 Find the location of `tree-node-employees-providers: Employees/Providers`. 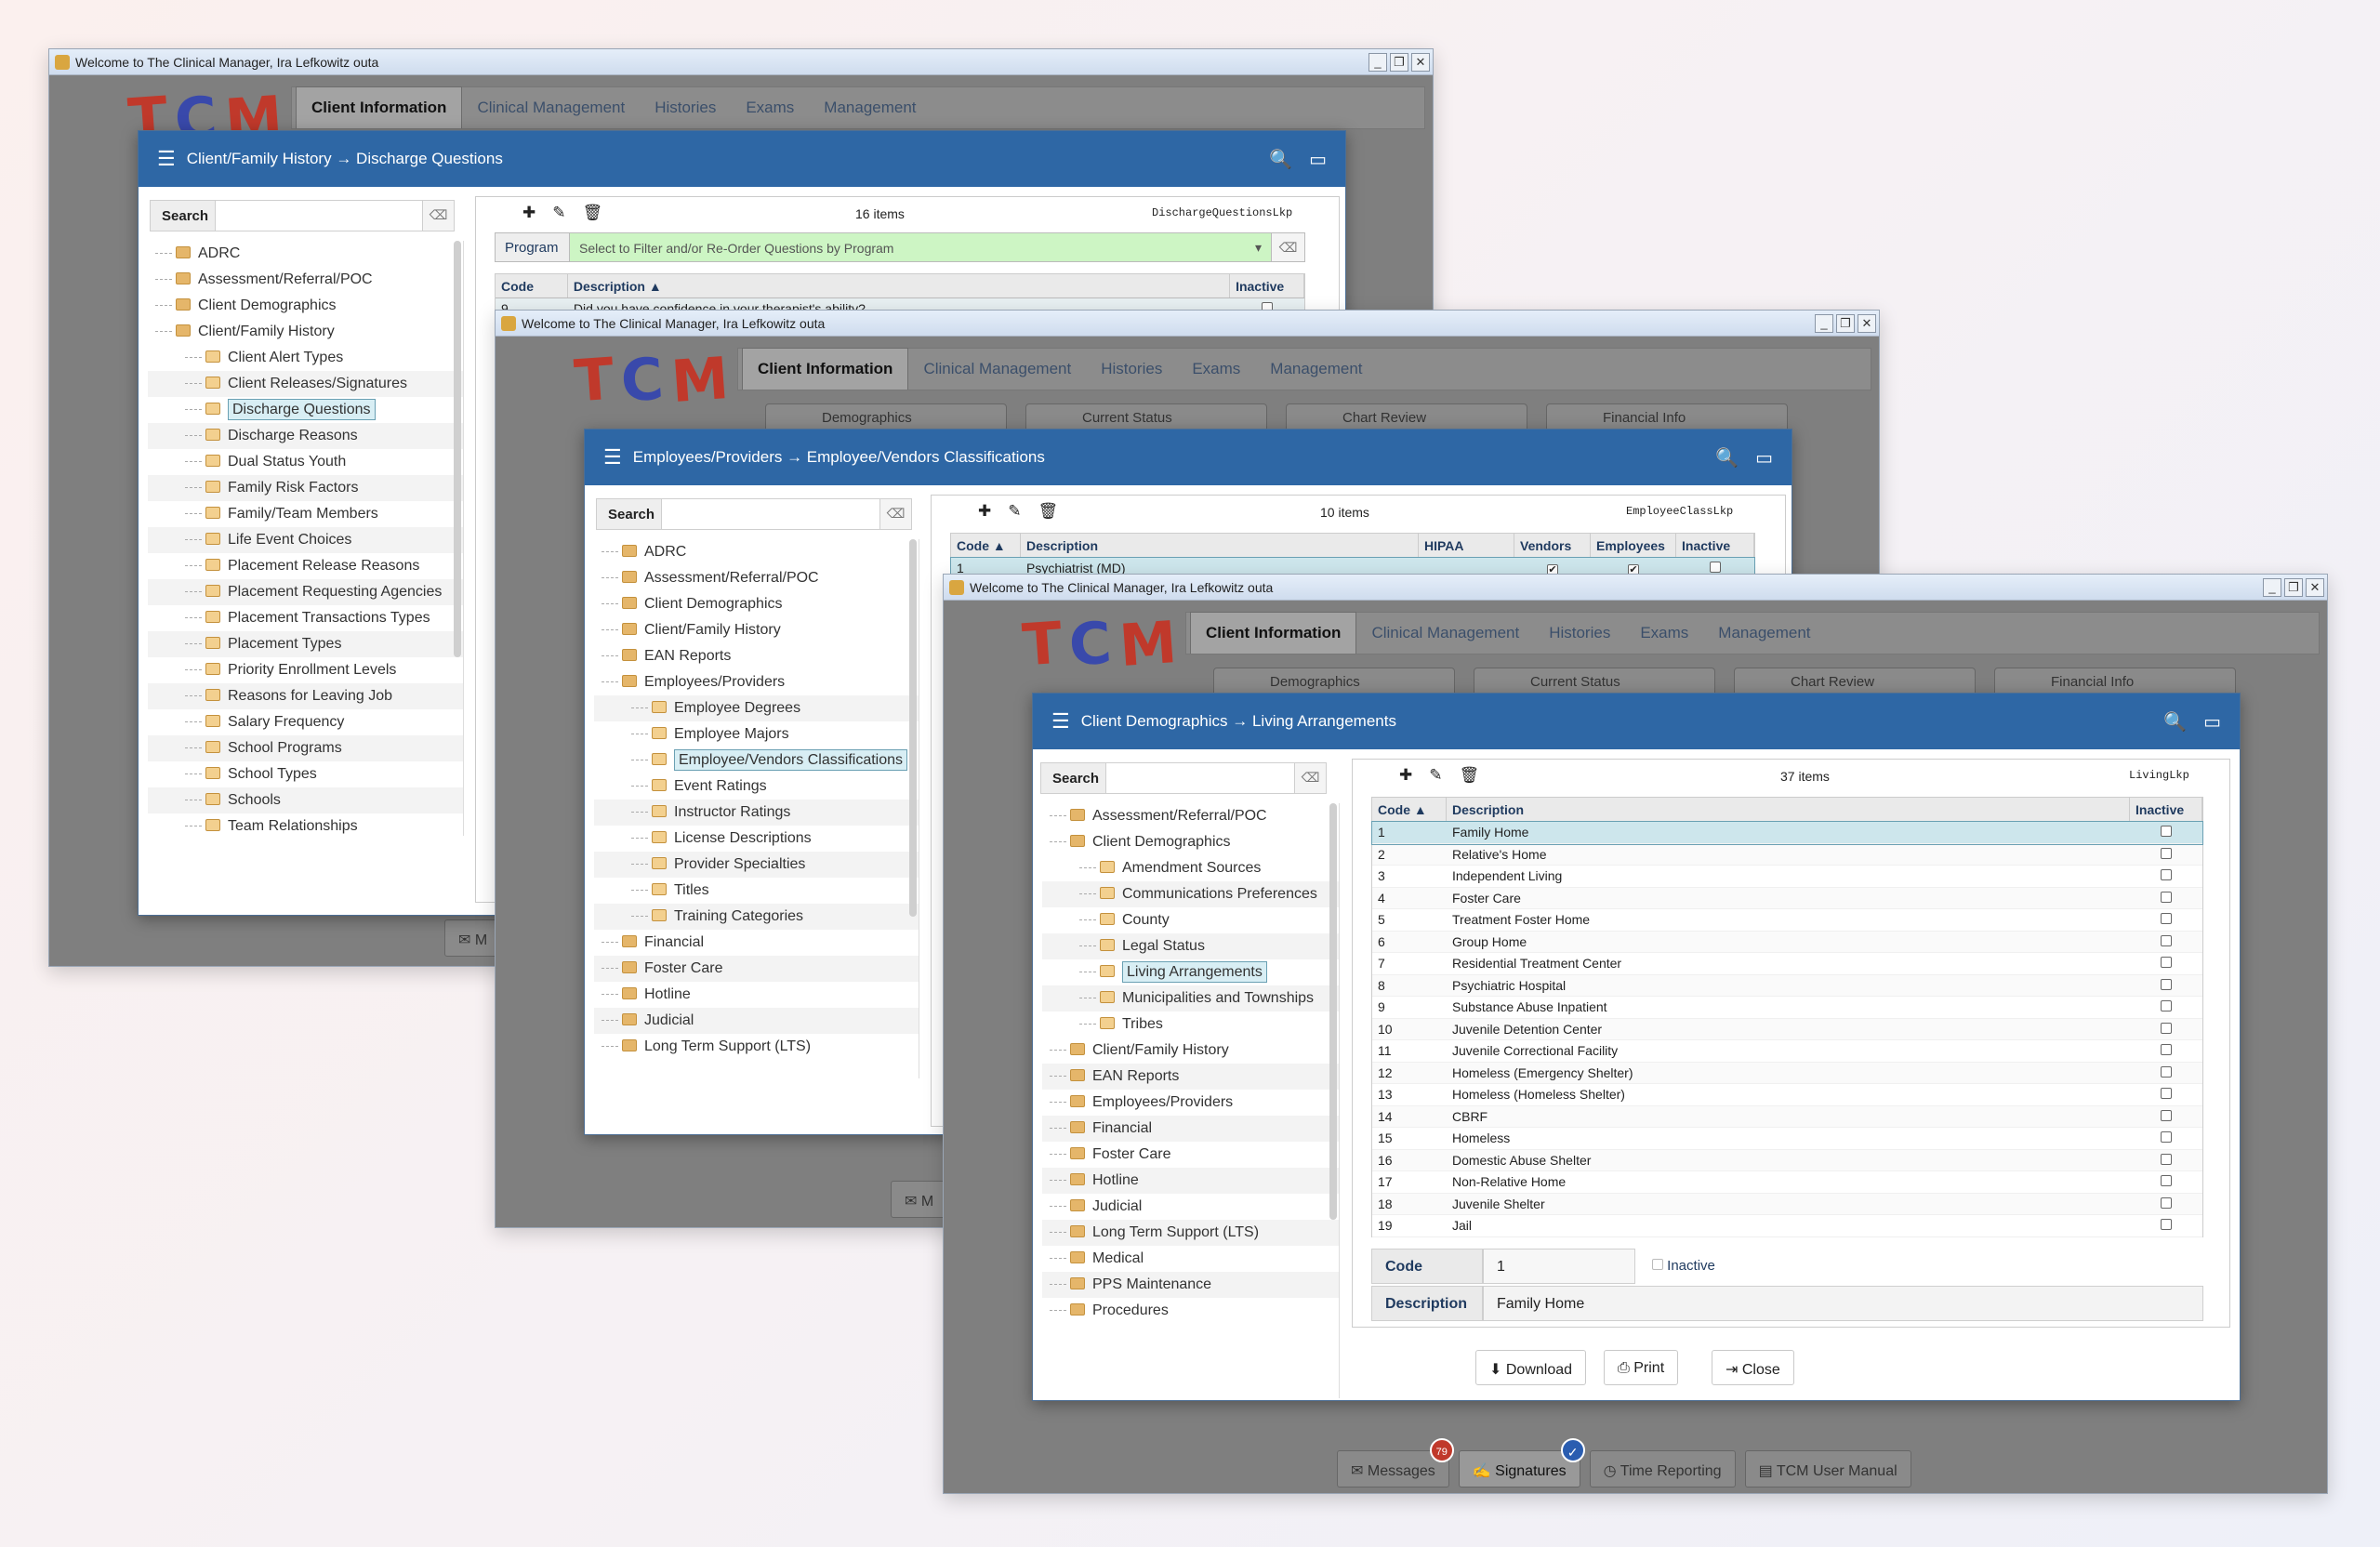

tree-node-employees-providers: Employees/Providers is located at coordinates (1190, 1103).